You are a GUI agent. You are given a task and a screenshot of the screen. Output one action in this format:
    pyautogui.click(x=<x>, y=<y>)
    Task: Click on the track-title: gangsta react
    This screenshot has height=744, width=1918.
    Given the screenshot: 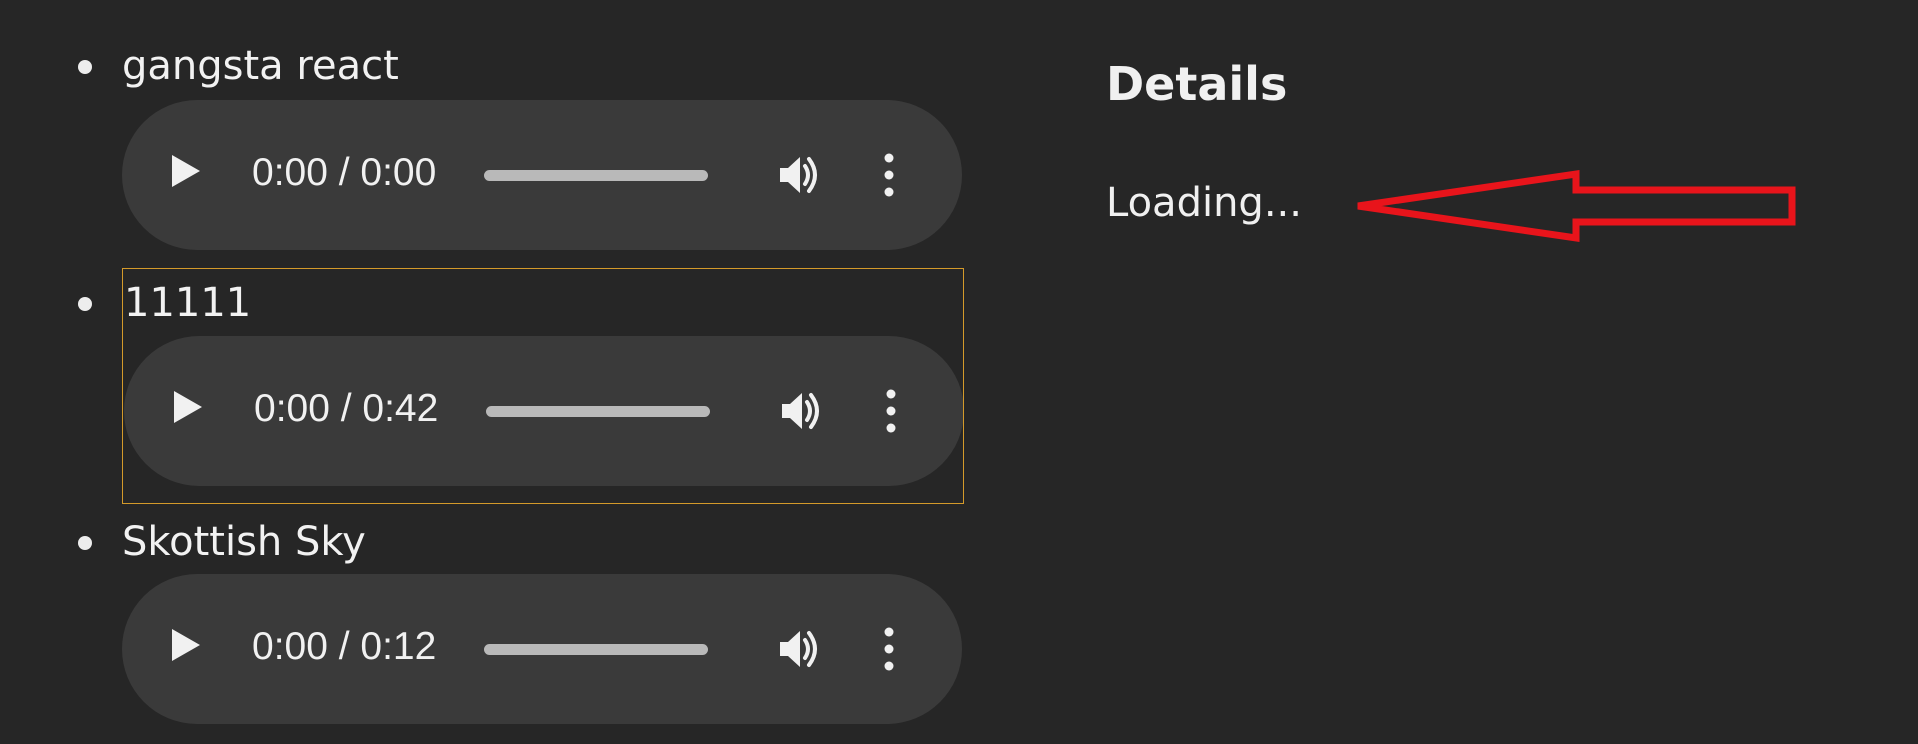 What is the action you would take?
    pyautogui.click(x=260, y=66)
    